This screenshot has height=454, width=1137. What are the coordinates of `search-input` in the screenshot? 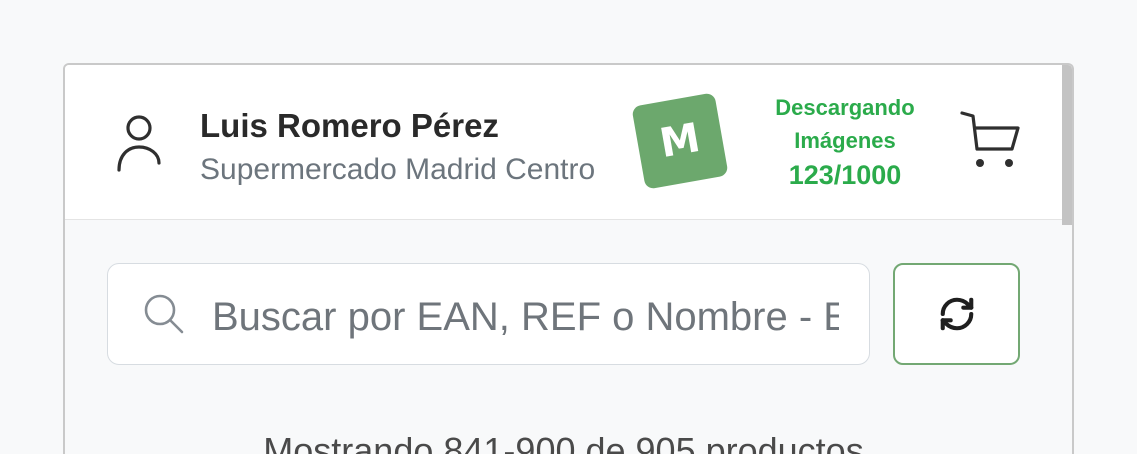 It's located at (488, 314).